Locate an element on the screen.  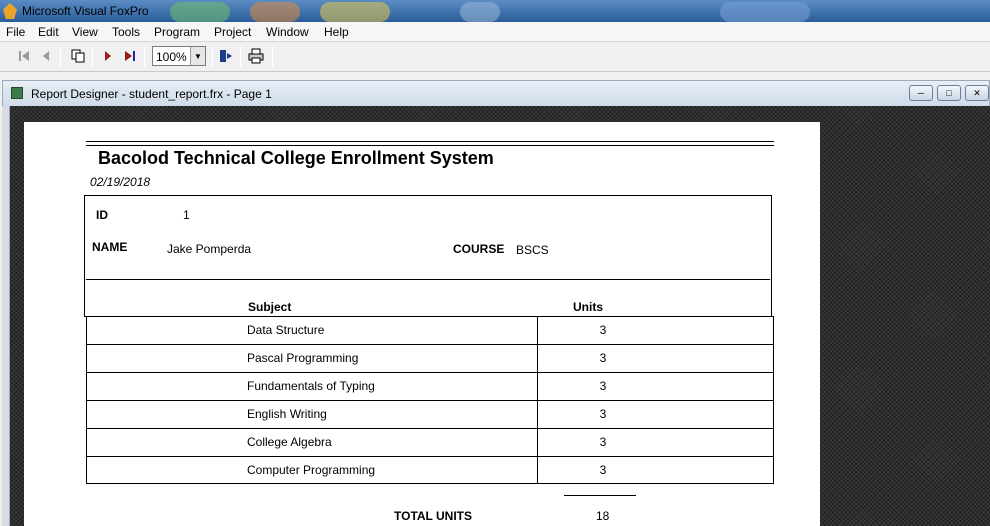
minimize-icon: ─ is located at coordinates (921, 93).